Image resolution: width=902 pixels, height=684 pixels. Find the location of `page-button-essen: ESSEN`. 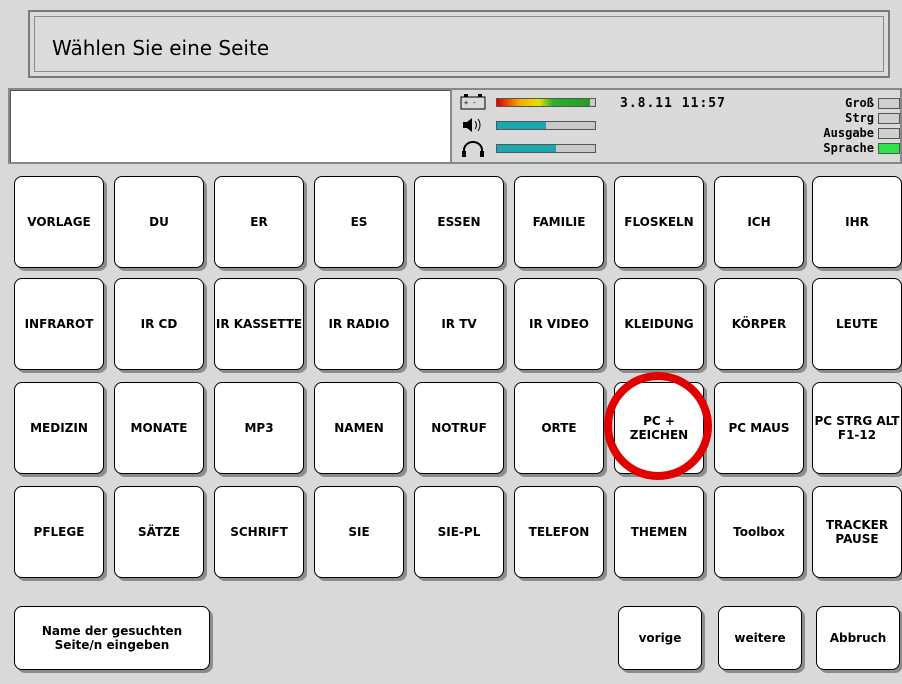

page-button-essen: ESSEN is located at coordinates (459, 222).